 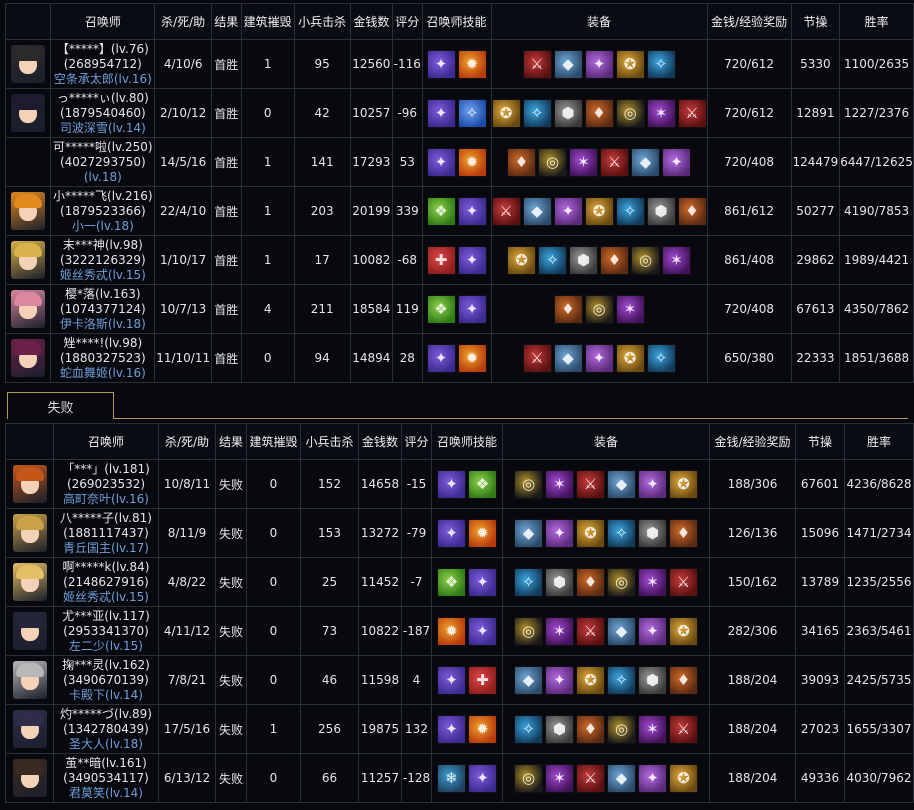 I want to click on summoner-name: 灼*****づ(lv.89), so click(x=106, y=714).